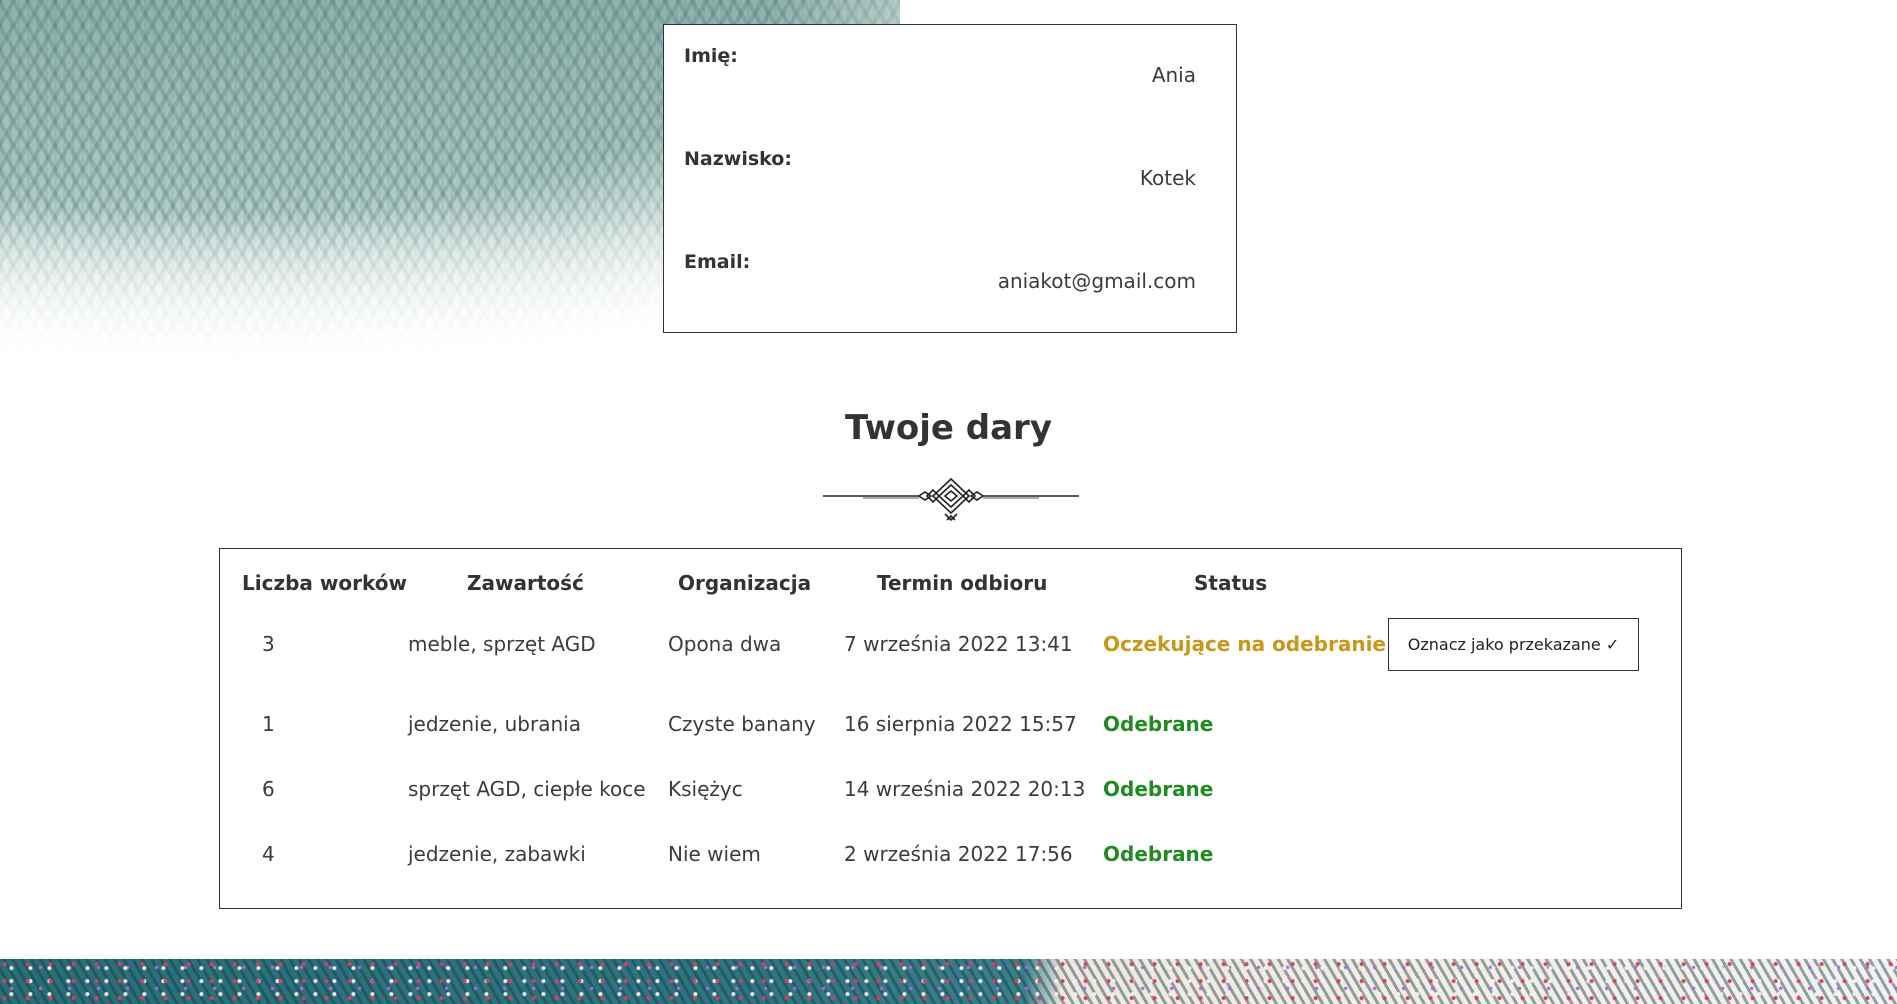 The width and height of the screenshot is (1897, 1004). What do you see at coordinates (948, 981) in the screenshot?
I see `knitted-footer-background` at bounding box center [948, 981].